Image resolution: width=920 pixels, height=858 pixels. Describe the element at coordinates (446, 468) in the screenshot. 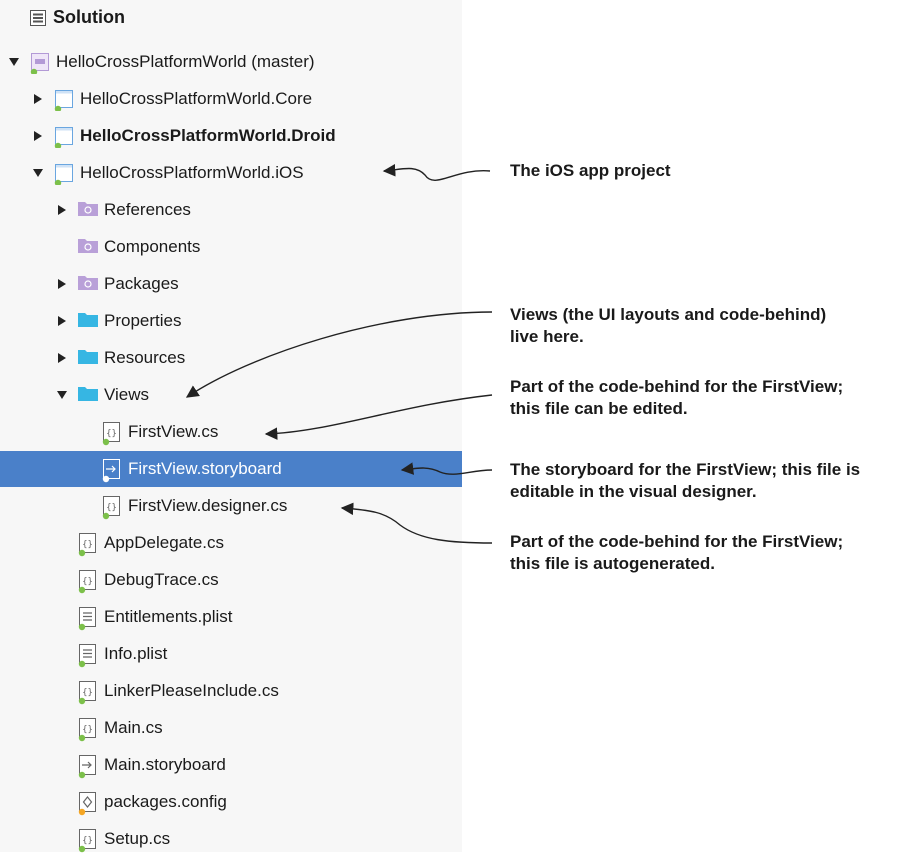

I see `arrow-storyboard` at that location.